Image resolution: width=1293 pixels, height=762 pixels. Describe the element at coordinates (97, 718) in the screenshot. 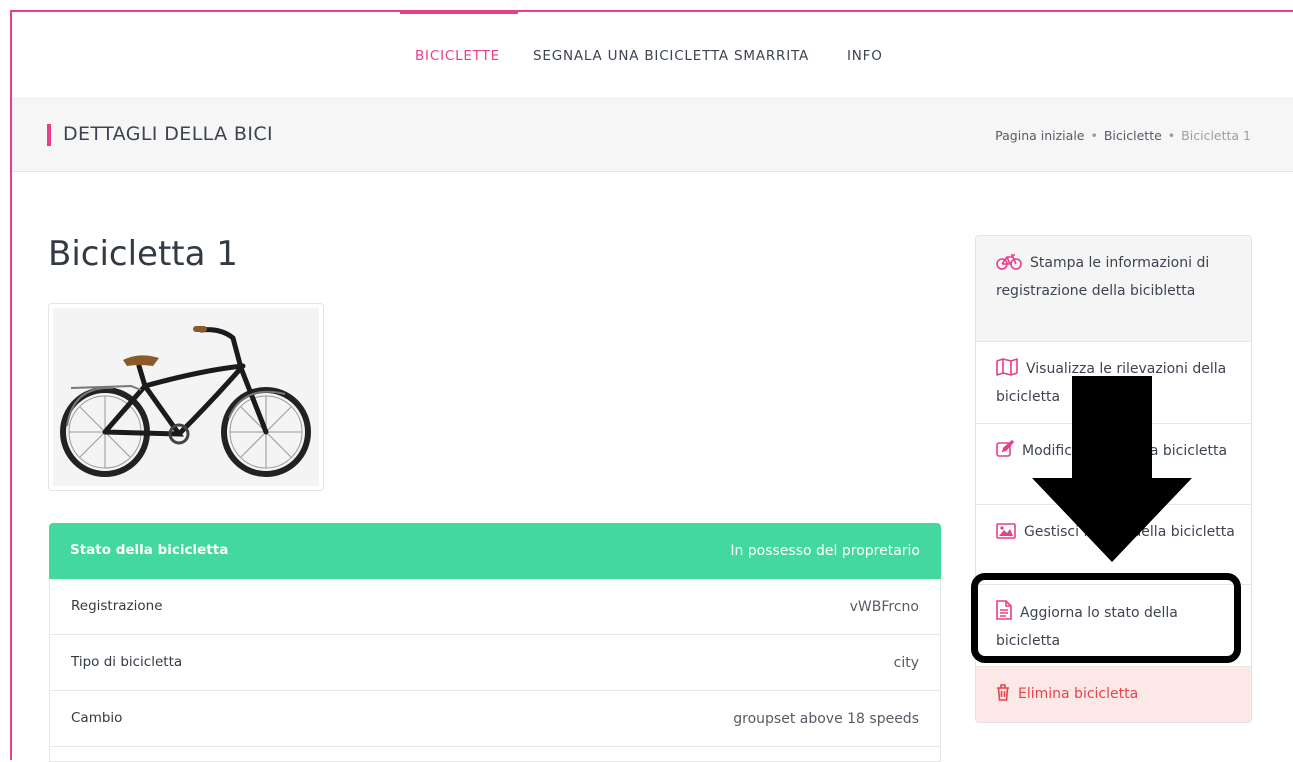

I see `row-label: Cambio` at that location.